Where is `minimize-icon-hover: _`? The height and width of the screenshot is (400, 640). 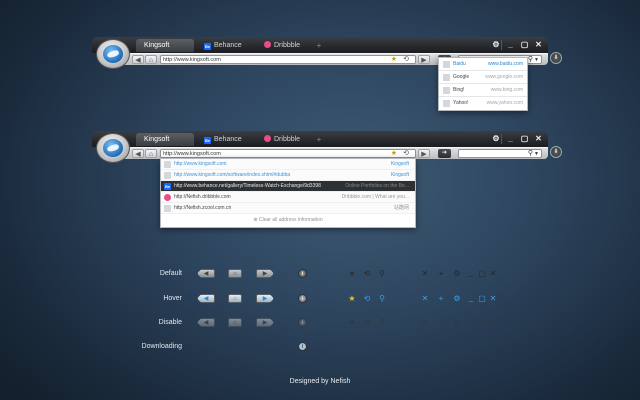 minimize-icon-hover: _ is located at coordinates (471, 298).